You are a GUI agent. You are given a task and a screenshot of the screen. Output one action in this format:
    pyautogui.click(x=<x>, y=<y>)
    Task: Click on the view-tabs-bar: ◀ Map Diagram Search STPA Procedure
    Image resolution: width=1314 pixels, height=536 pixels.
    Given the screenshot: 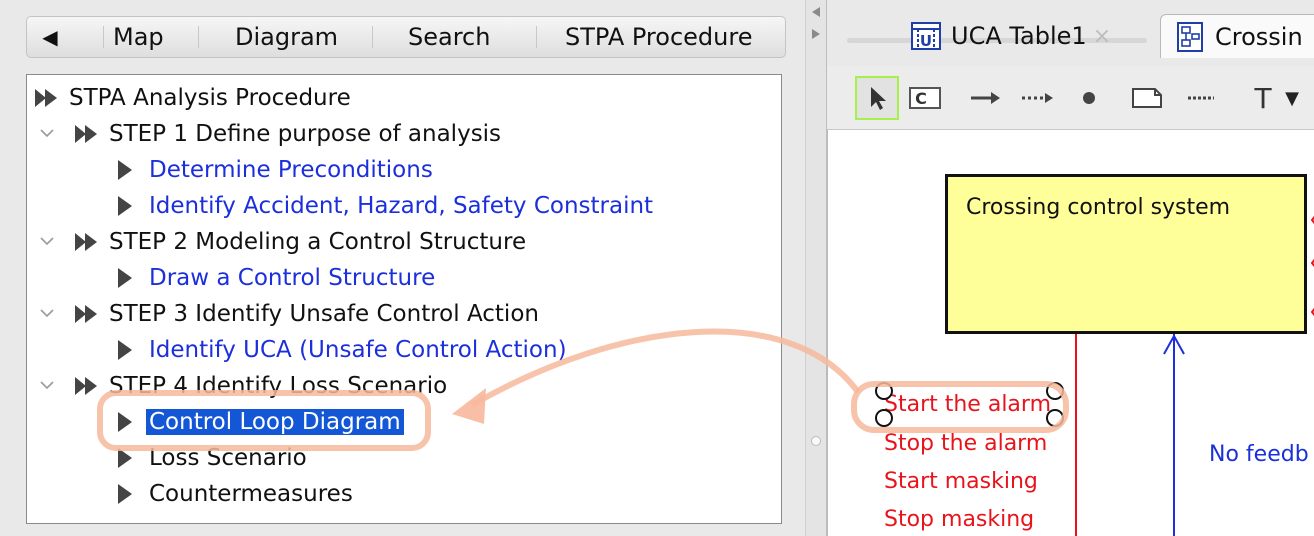 What is the action you would take?
    pyautogui.click(x=406, y=37)
    